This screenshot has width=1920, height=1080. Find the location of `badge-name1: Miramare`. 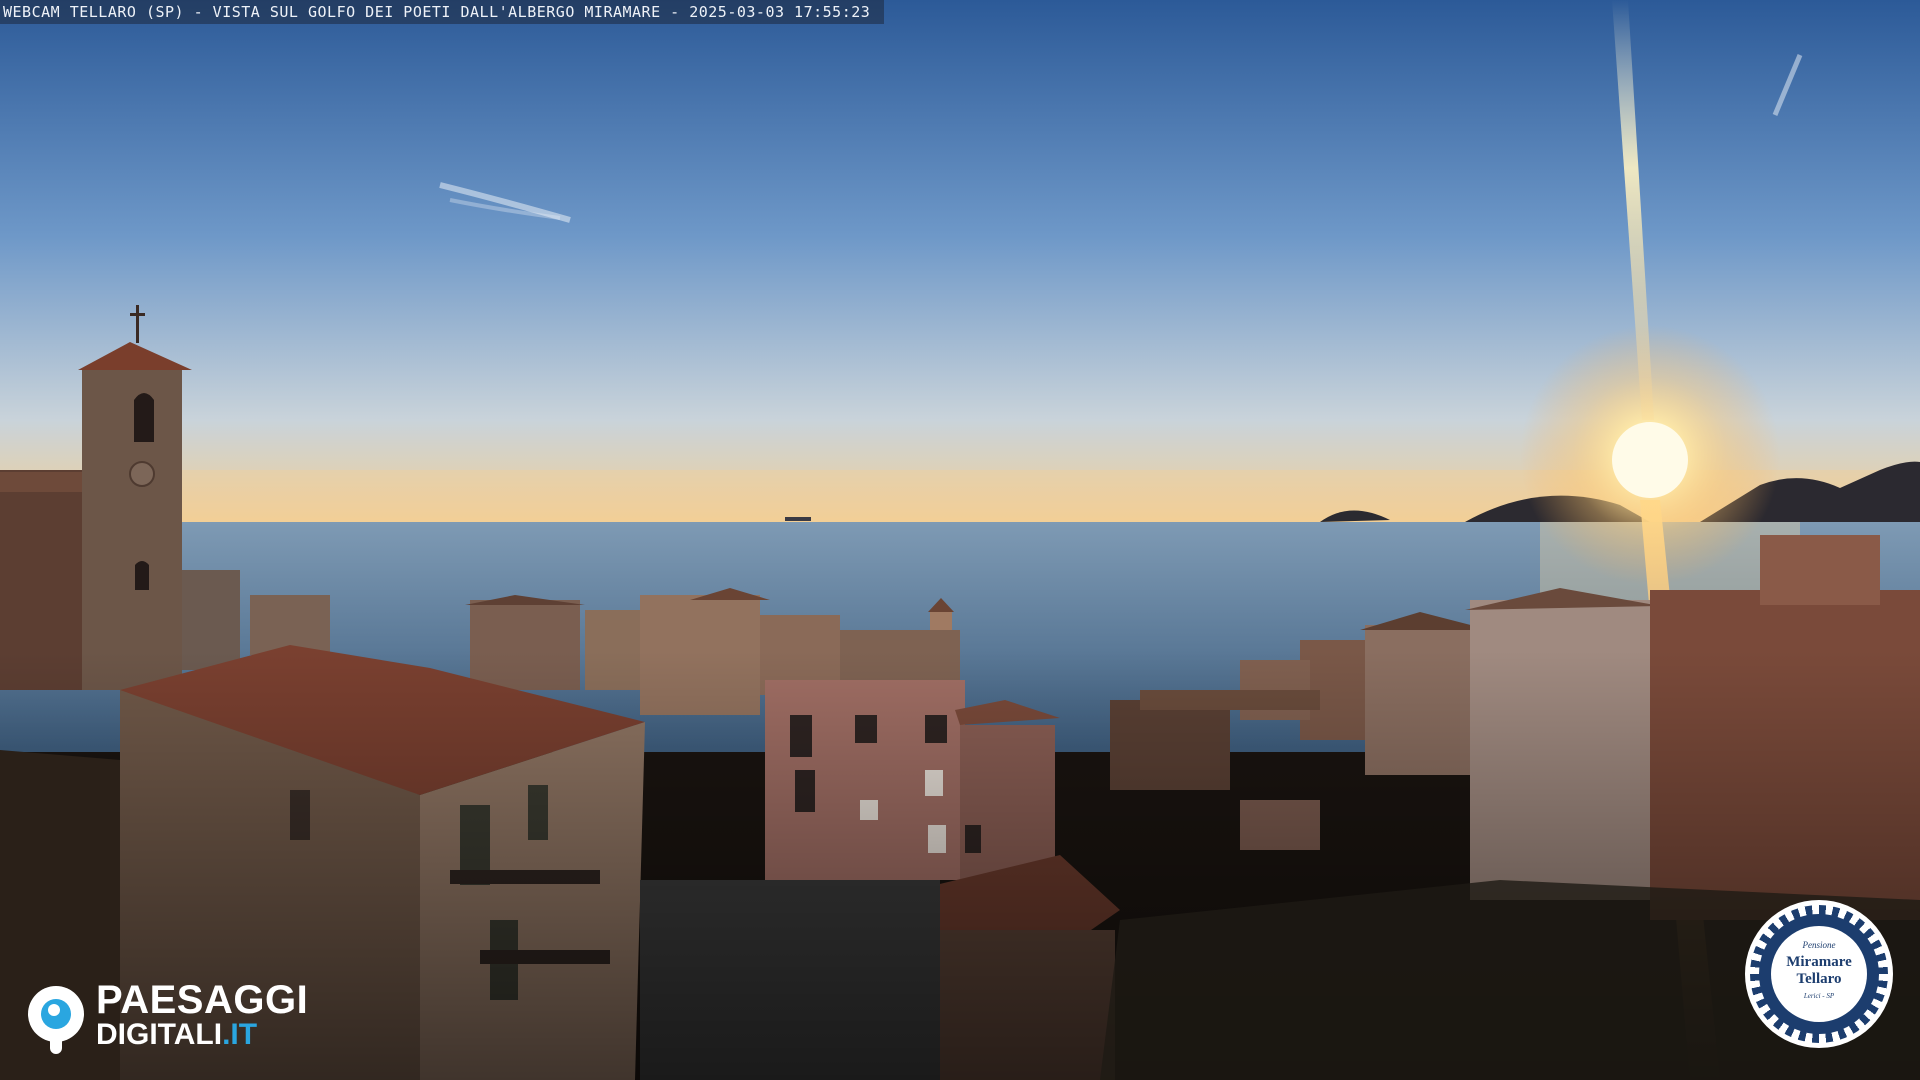

badge-name1: Miramare is located at coordinates (1819, 962).